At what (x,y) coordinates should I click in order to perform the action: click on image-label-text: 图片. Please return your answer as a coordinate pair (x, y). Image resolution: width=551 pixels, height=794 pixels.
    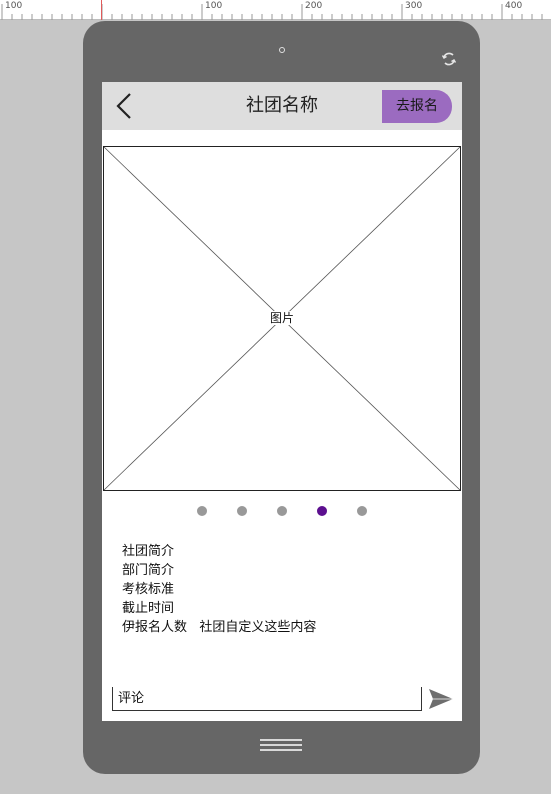
    Looking at the image, I should click on (281, 318).